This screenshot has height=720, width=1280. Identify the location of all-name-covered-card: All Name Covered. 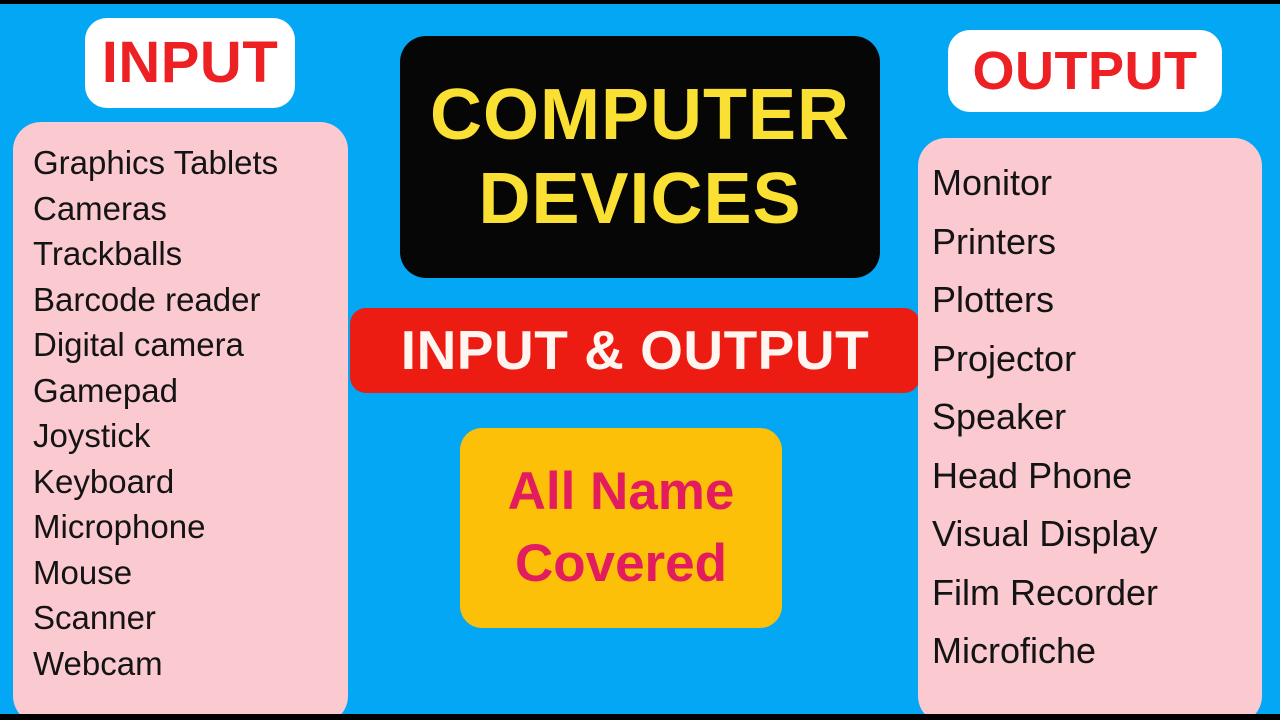
(621, 528).